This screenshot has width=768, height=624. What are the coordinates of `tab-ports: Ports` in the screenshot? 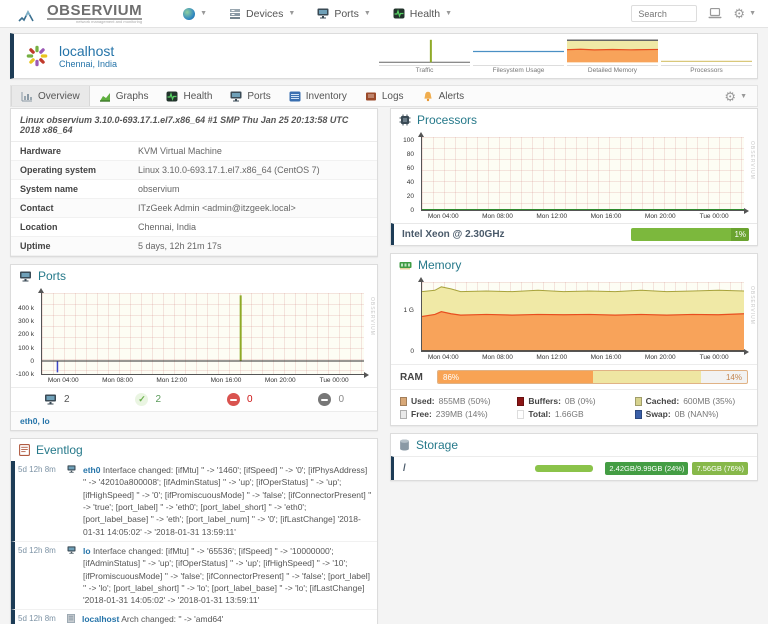 It's located at (250, 96).